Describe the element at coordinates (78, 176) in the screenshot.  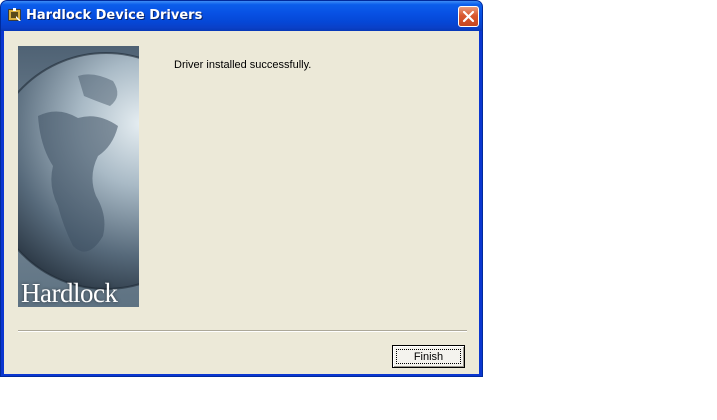
I see `globe-banner-image: Hardlock` at that location.